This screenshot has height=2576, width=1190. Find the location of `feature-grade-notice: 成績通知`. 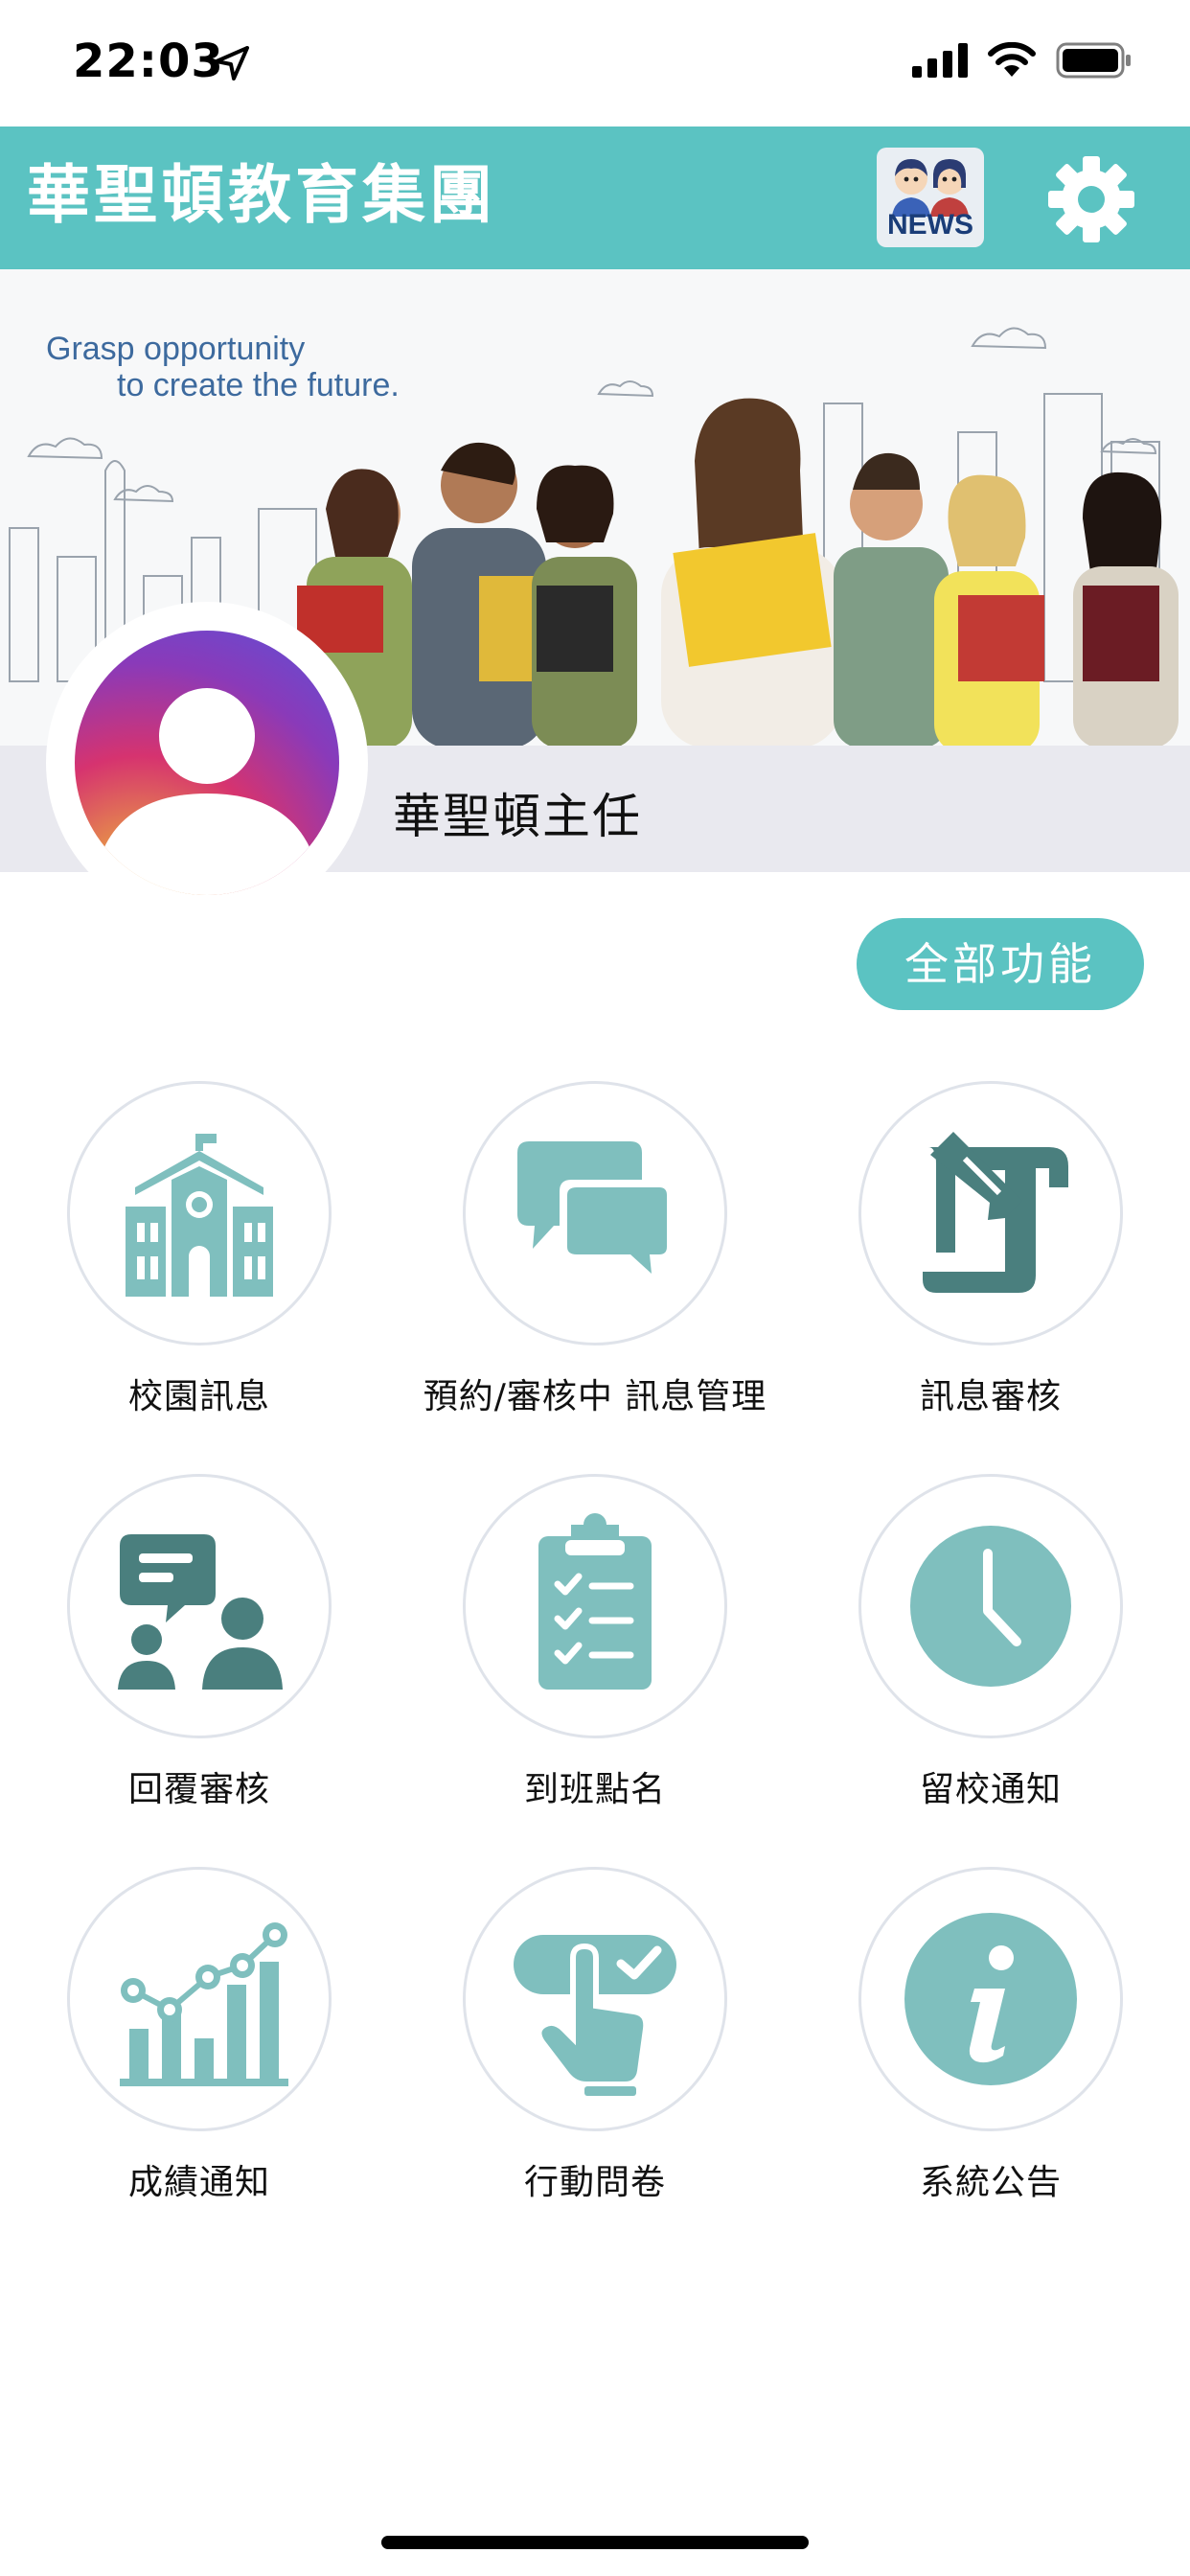

feature-grade-notice: 成績通知 is located at coordinates (199, 2035).